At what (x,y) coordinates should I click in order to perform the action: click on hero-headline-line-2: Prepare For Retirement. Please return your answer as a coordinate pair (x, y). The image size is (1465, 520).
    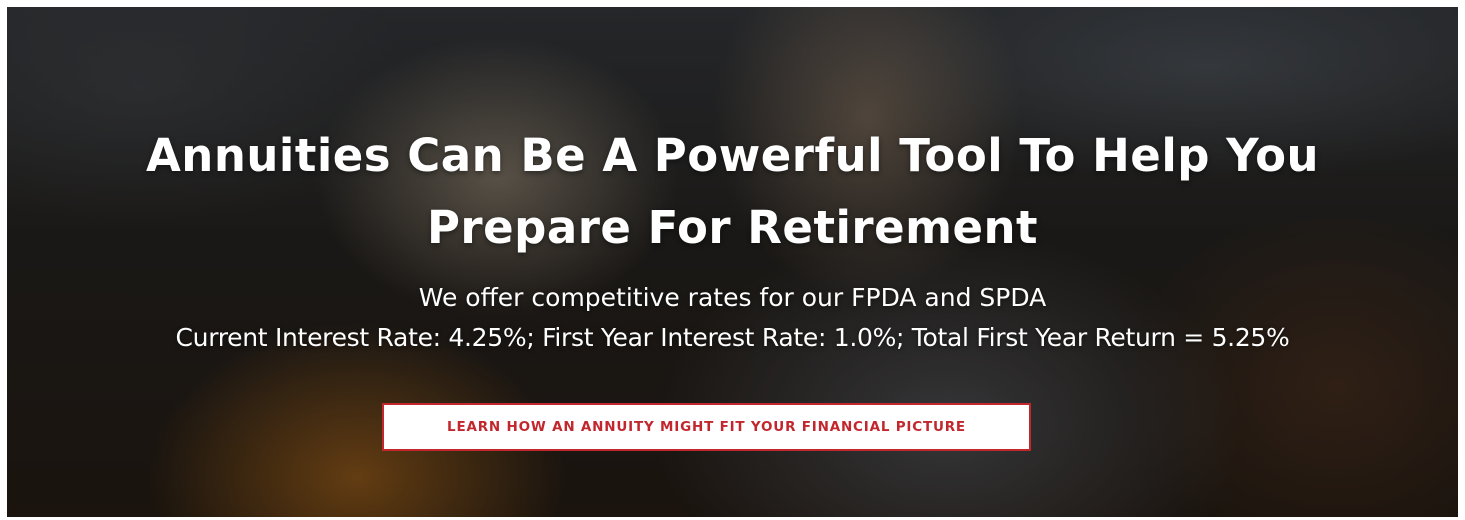
    Looking at the image, I should click on (732, 227).